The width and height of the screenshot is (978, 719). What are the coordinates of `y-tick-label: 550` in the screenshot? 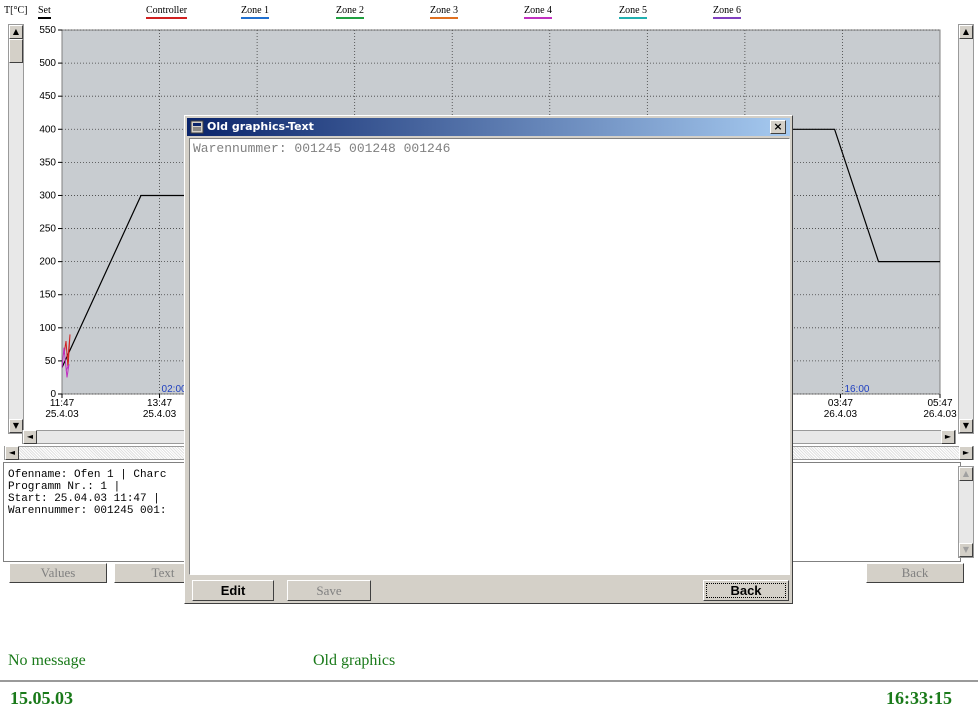 It's located at (47, 30).